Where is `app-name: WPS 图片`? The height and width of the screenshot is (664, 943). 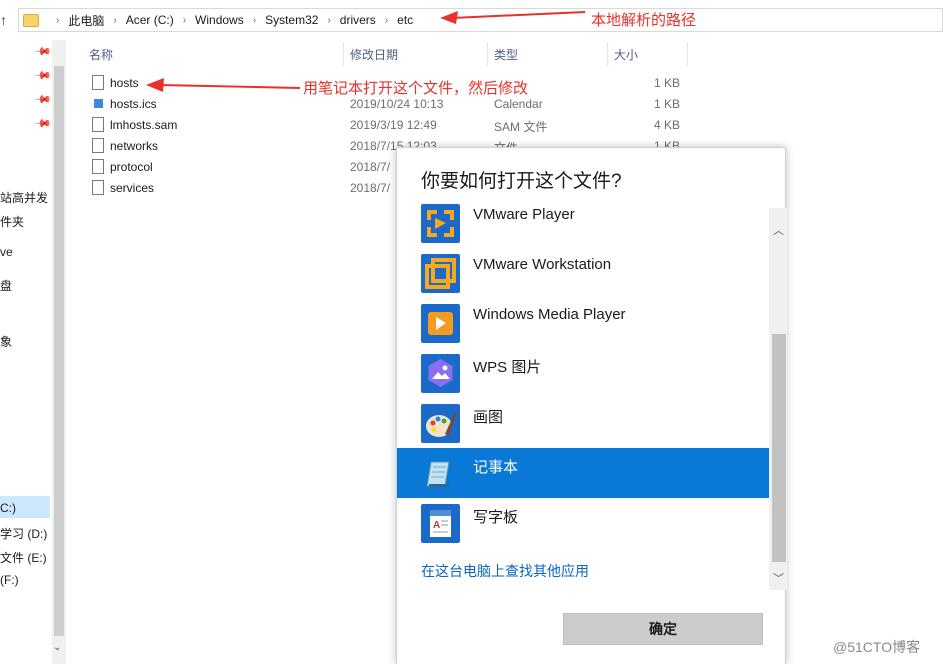
app-name: WPS 图片 is located at coordinates (507, 367).